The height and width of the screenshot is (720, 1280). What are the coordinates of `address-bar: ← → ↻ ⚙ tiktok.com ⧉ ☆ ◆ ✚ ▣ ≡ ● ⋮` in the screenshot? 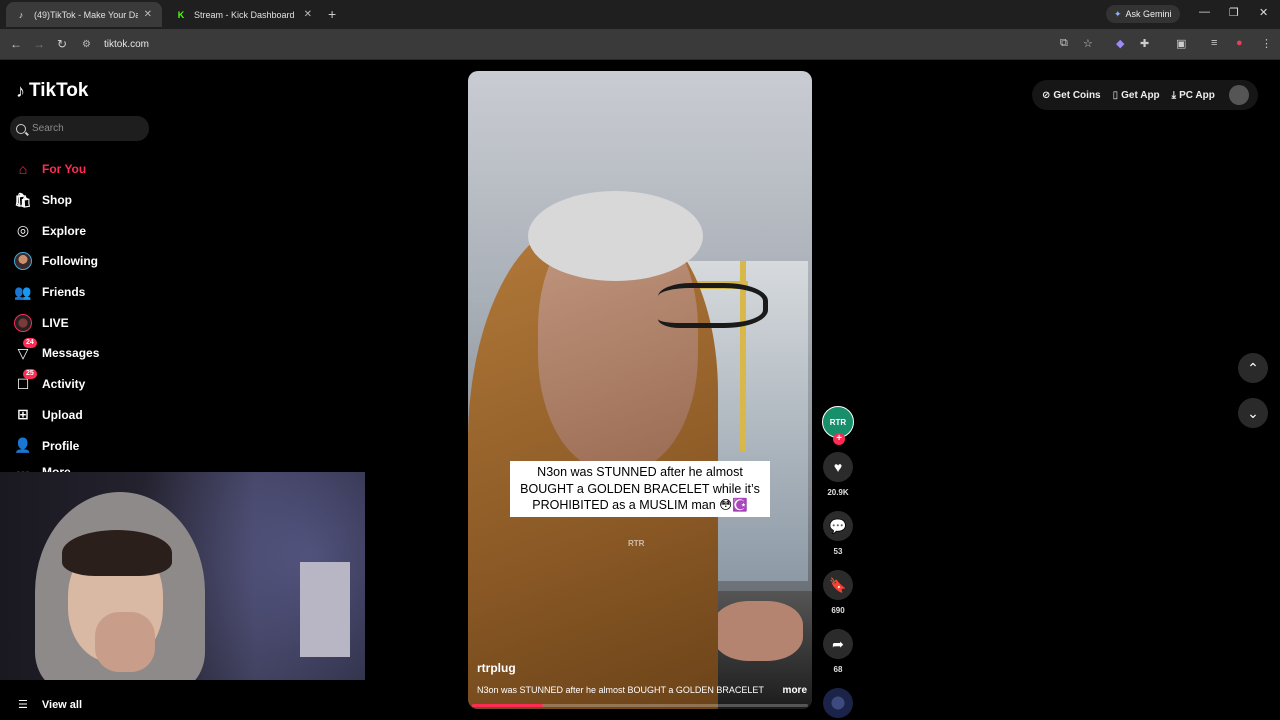 It's located at (640, 44).